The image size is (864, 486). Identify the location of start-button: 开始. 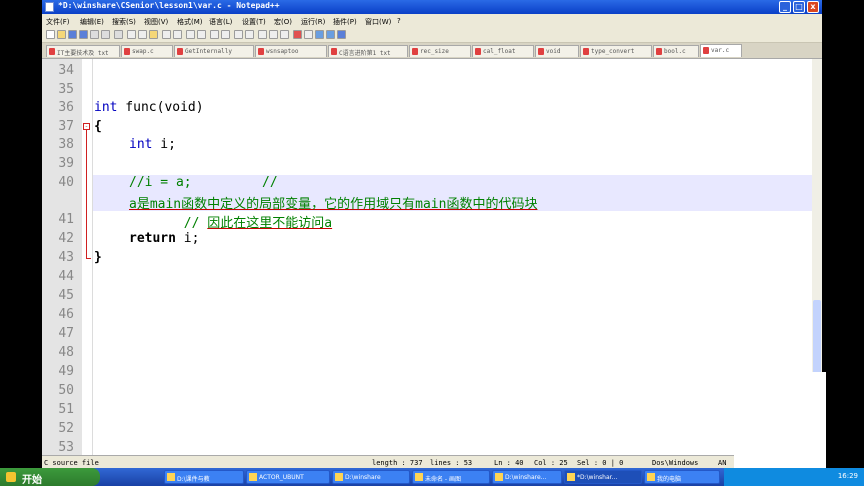
(50, 477).